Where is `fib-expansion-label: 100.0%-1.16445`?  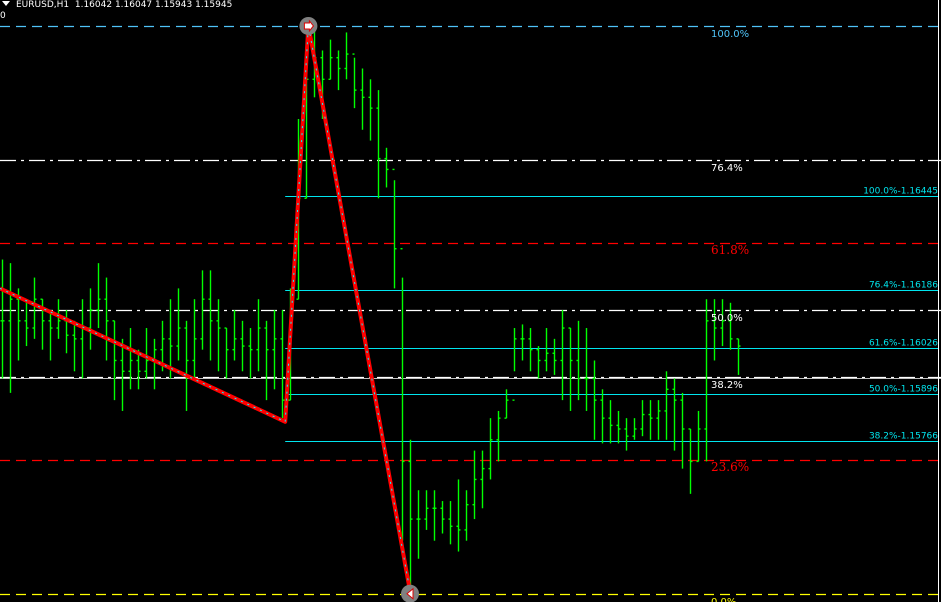
fib-expansion-label: 100.0%-1.16445 is located at coordinates (900, 192).